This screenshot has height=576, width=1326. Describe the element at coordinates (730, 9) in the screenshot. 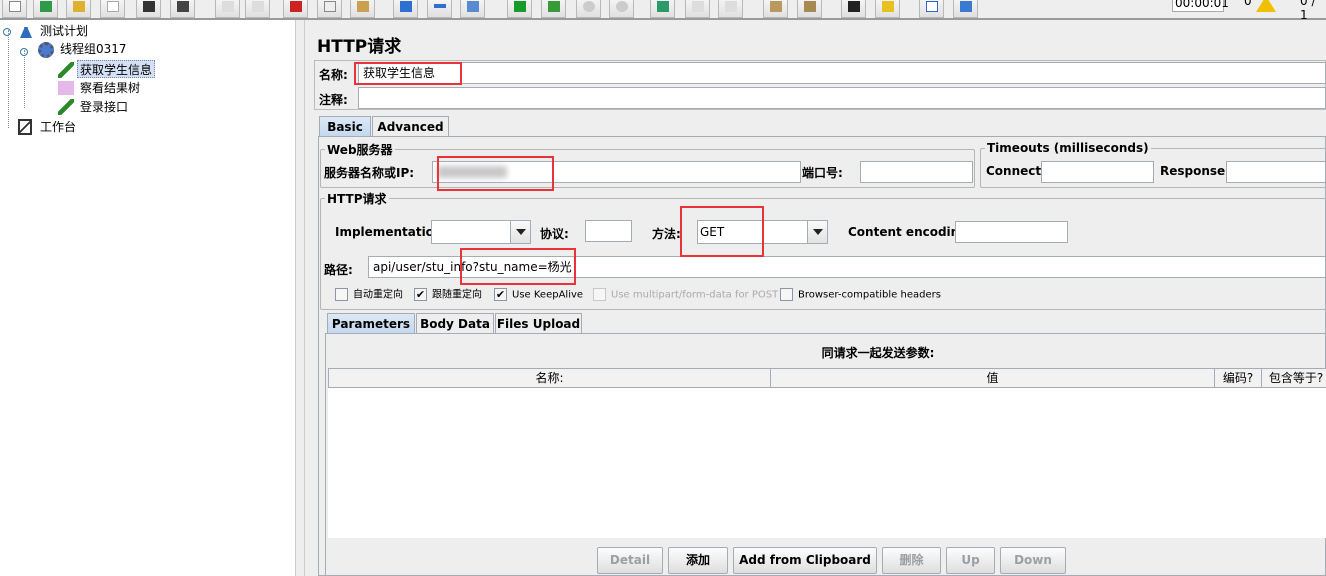

I see `remote-exit-button` at that location.